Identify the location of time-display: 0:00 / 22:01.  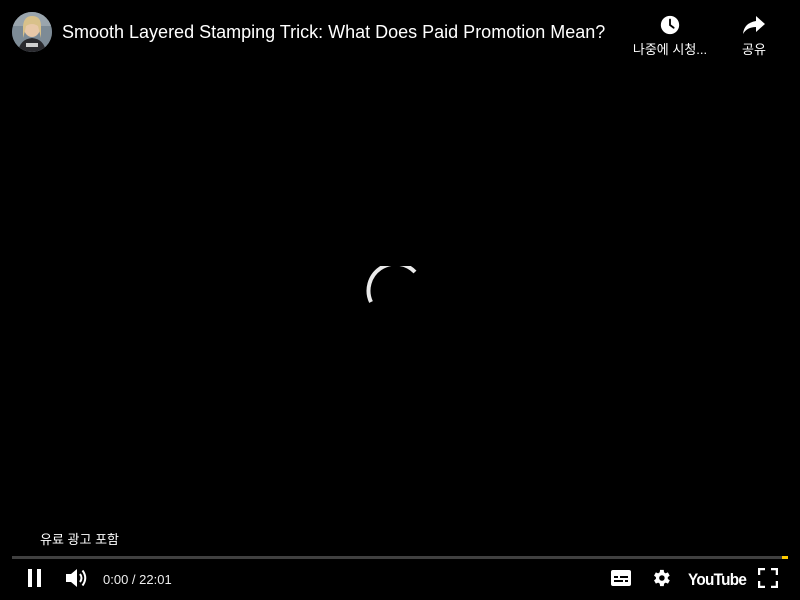
(137, 579).